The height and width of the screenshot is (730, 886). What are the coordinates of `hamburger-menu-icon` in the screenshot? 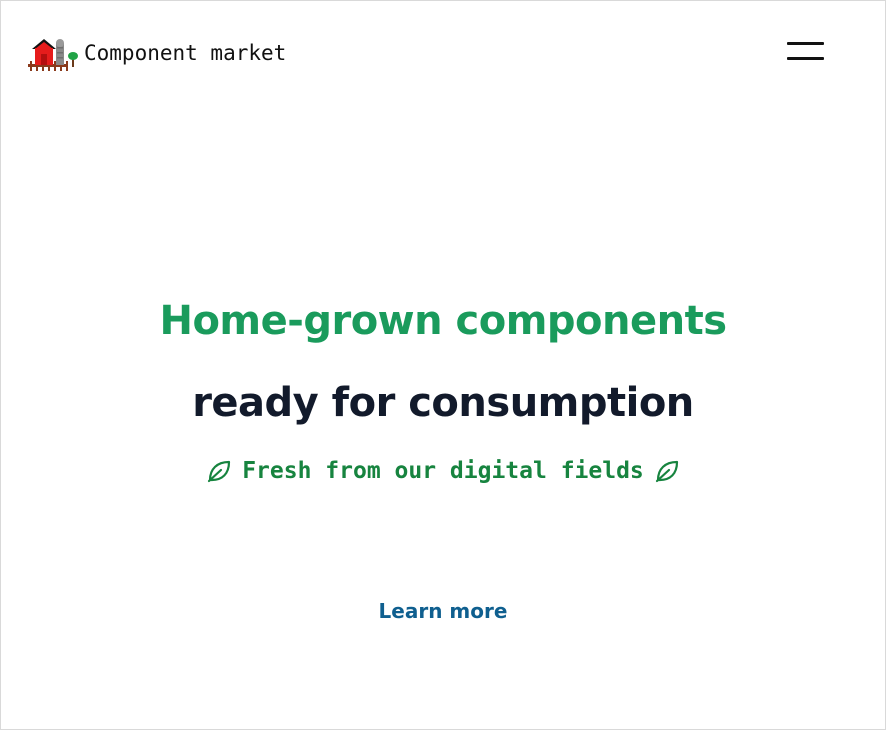 It's located at (805, 43).